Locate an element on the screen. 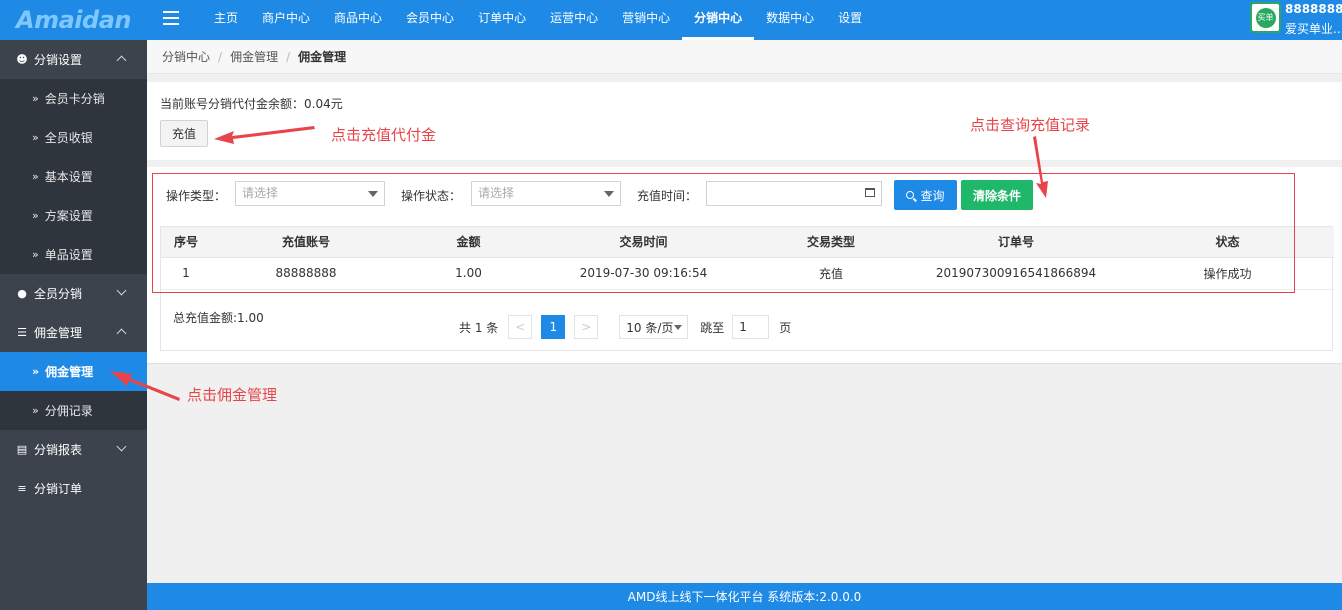  annotation-query-hint: 点击查询充值记录 is located at coordinates (1030, 125).